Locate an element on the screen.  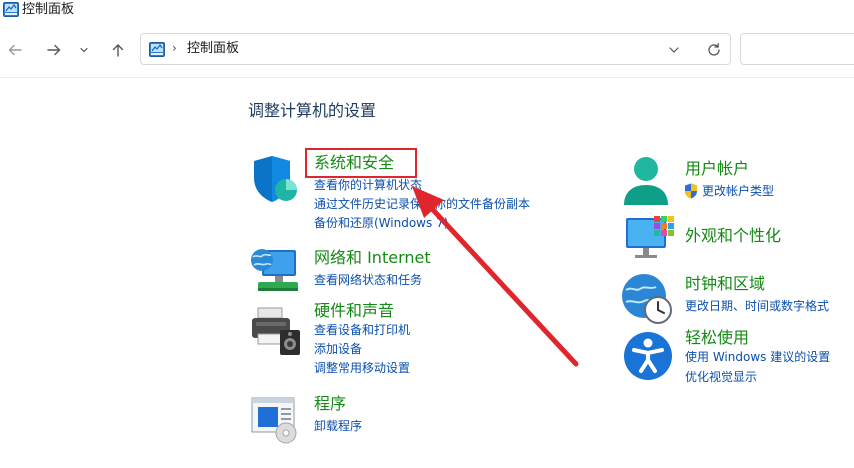
uac-shield-icon is located at coordinates (691, 191).